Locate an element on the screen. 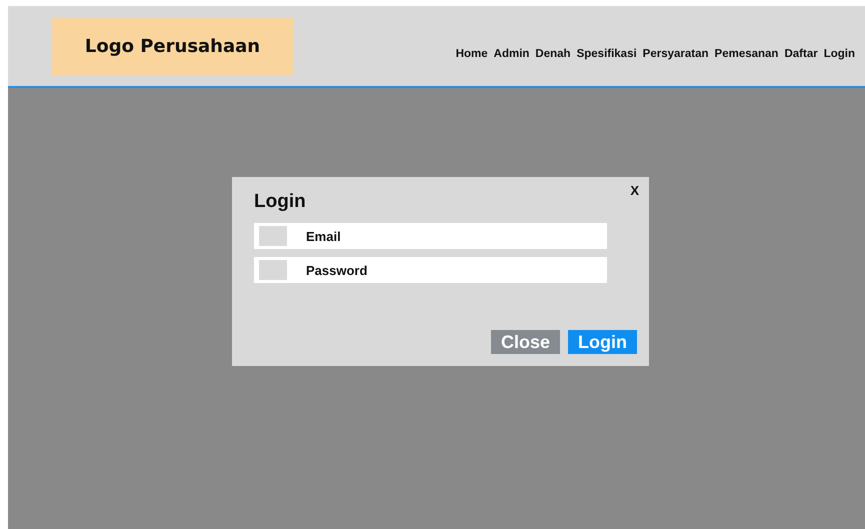  nav-link: Persyaratan is located at coordinates (675, 54).